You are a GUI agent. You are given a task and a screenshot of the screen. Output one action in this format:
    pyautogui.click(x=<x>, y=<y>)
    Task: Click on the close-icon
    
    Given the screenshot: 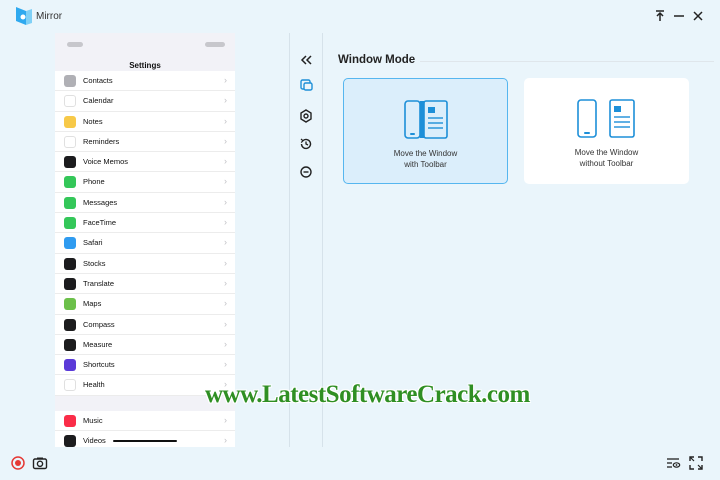 What is the action you would take?
    pyautogui.click(x=698, y=16)
    